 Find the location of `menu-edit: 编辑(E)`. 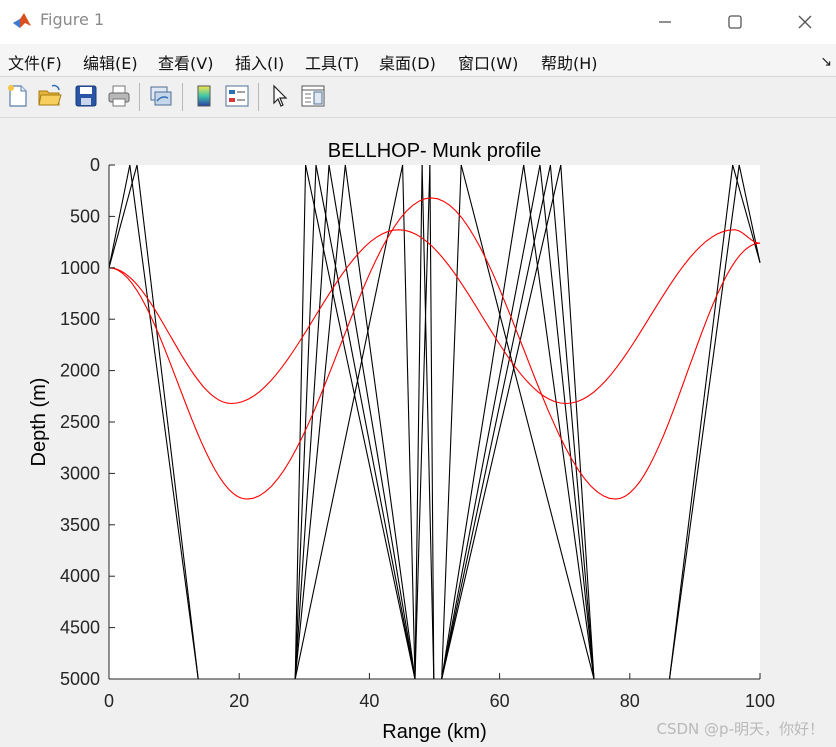

menu-edit: 编辑(E) is located at coordinates (110, 62).